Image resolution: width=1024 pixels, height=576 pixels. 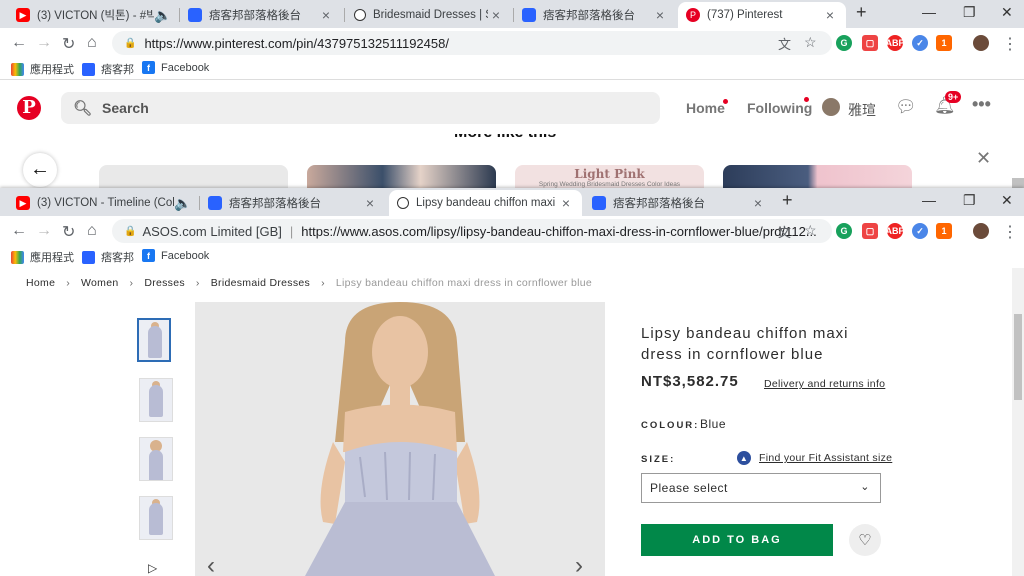 I want to click on nav-following: Following, so click(x=779, y=108).